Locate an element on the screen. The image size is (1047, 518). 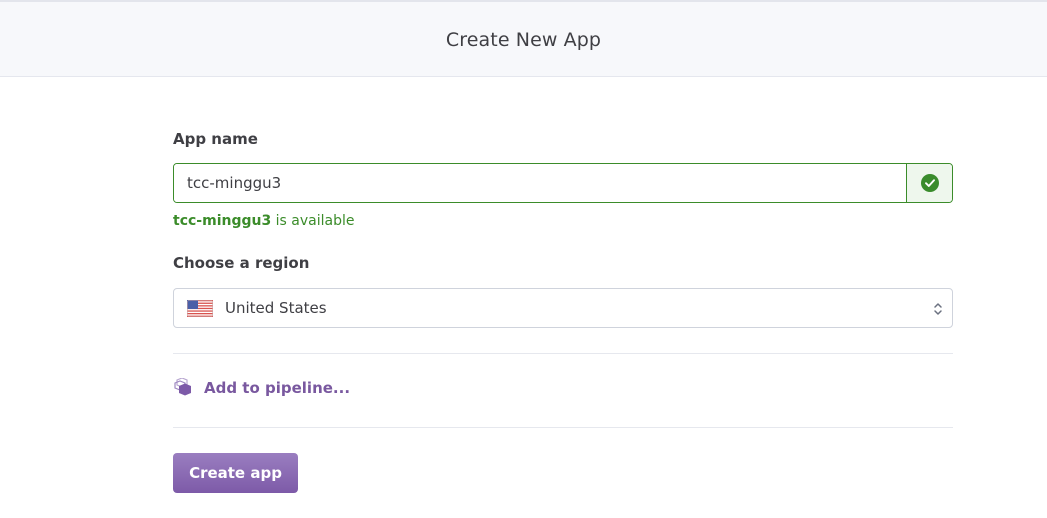
region-label: Choose a region is located at coordinates (241, 263).